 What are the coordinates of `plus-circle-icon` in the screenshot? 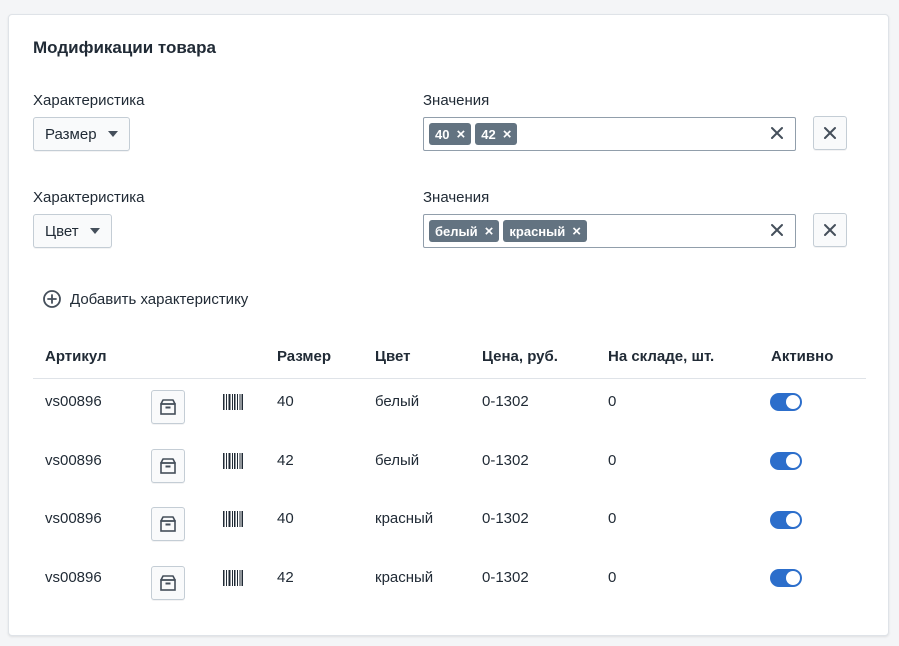 It's located at (52, 299).